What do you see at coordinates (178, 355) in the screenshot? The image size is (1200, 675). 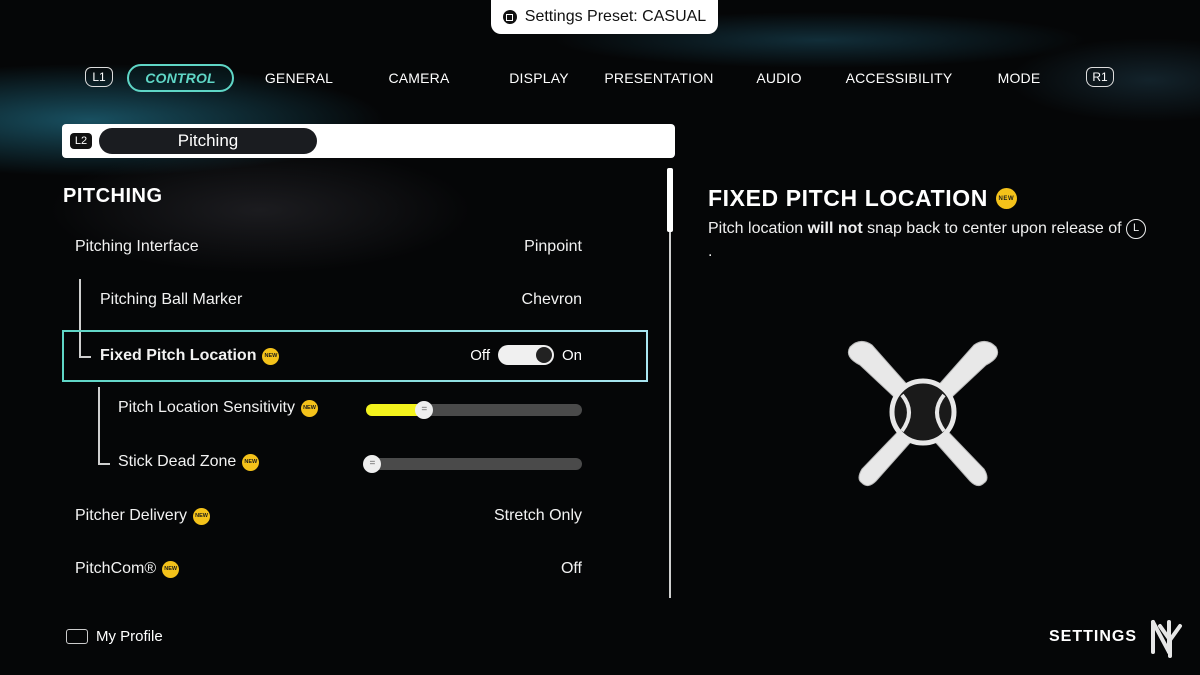 I see `setting-label: Fixed Pitch Location` at bounding box center [178, 355].